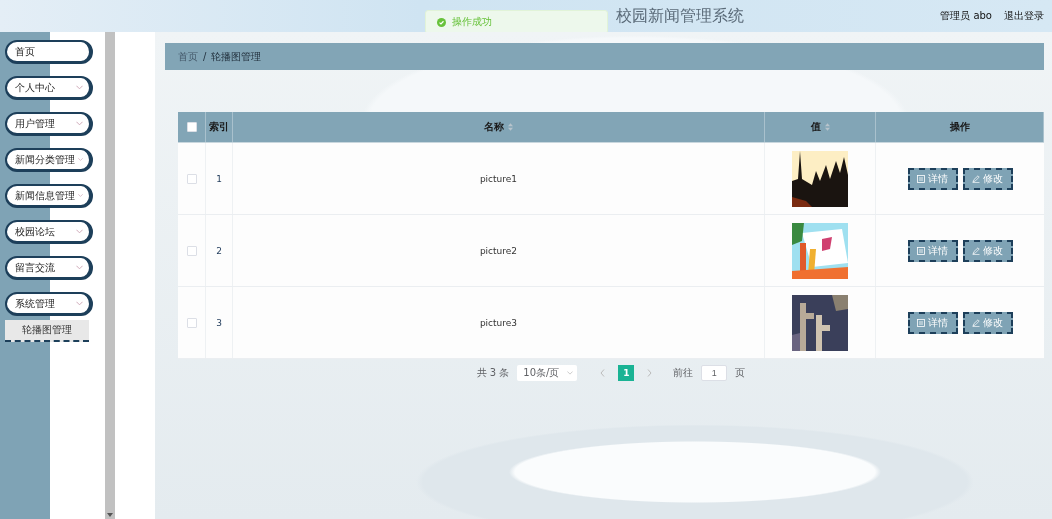  What do you see at coordinates (603, 373) in the screenshot?
I see `previous-page-icon` at bounding box center [603, 373].